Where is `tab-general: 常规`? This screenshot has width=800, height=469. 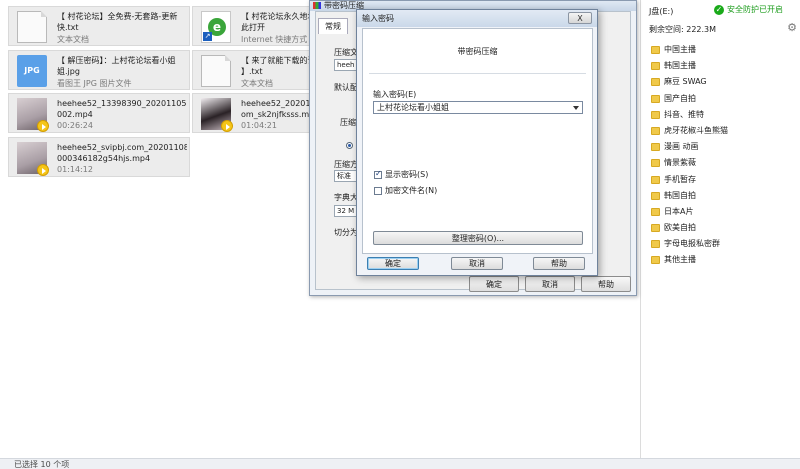 tab-general: 常规 is located at coordinates (333, 26).